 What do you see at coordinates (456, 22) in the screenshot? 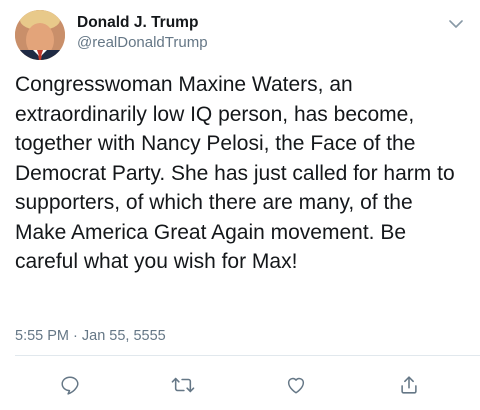
I see `chevron-down-icon` at bounding box center [456, 22].